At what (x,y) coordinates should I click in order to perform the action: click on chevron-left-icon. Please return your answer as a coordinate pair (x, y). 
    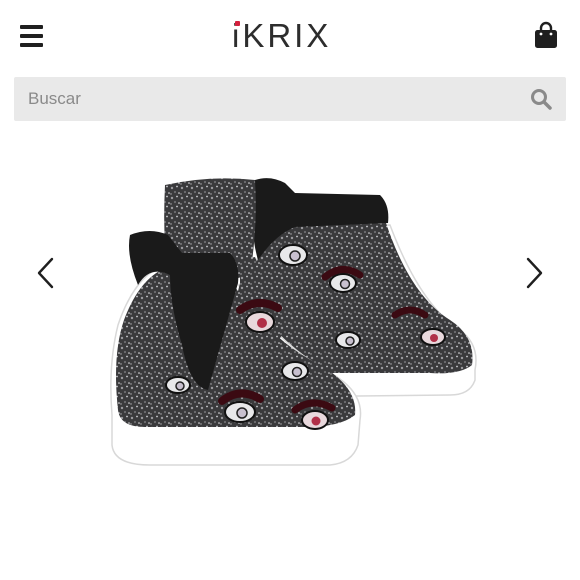
    Looking at the image, I should click on (46, 273).